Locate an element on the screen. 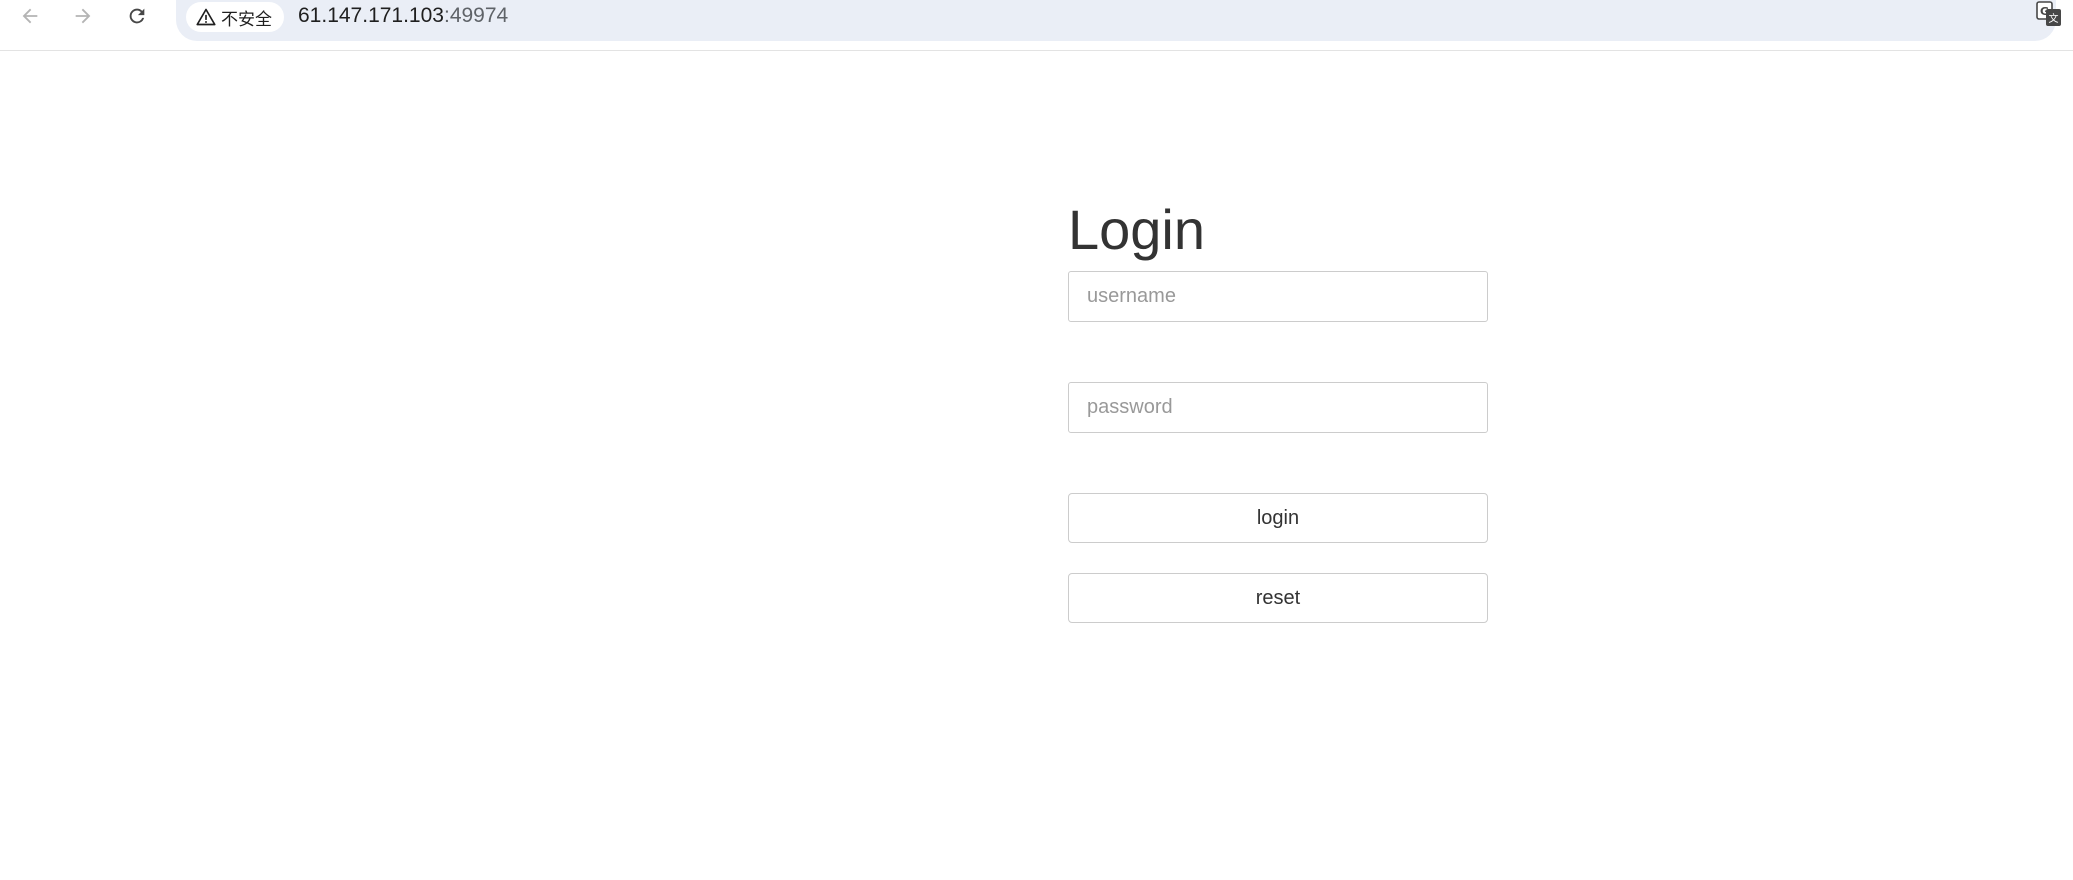 The width and height of the screenshot is (2073, 880). address-bar: 不安全 61.147.171.103:49974 is located at coordinates (1116, 20).